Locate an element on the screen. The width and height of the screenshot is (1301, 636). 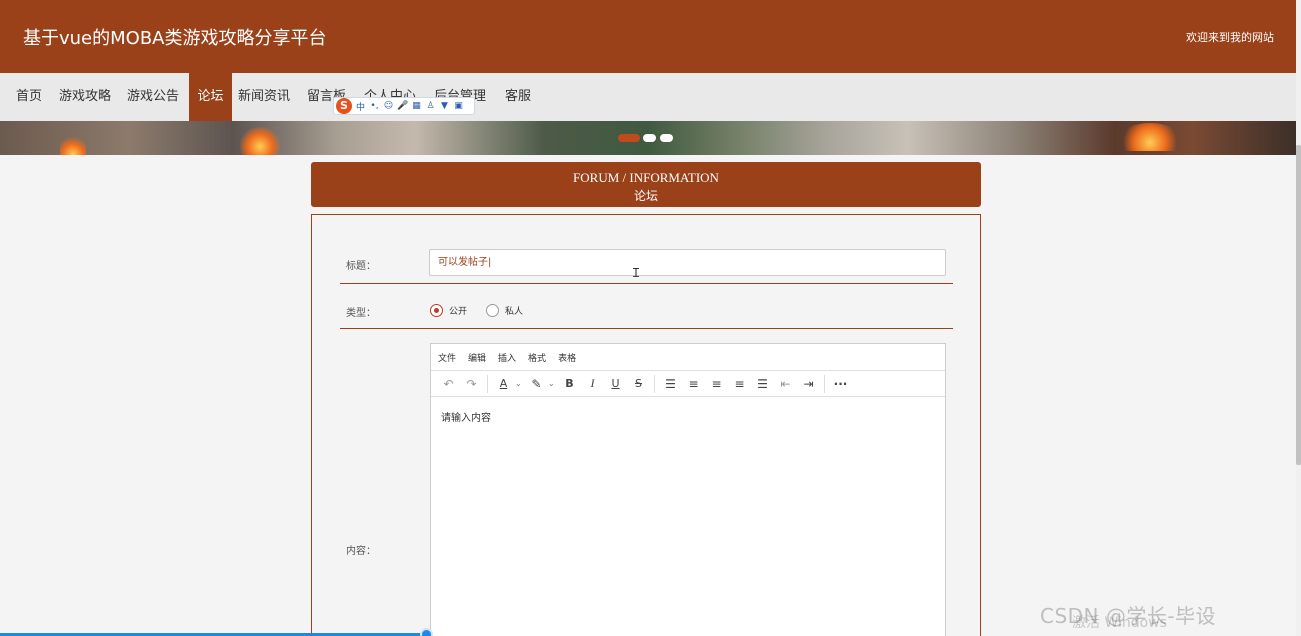
menu-format: 格式 is located at coordinates (537, 357).